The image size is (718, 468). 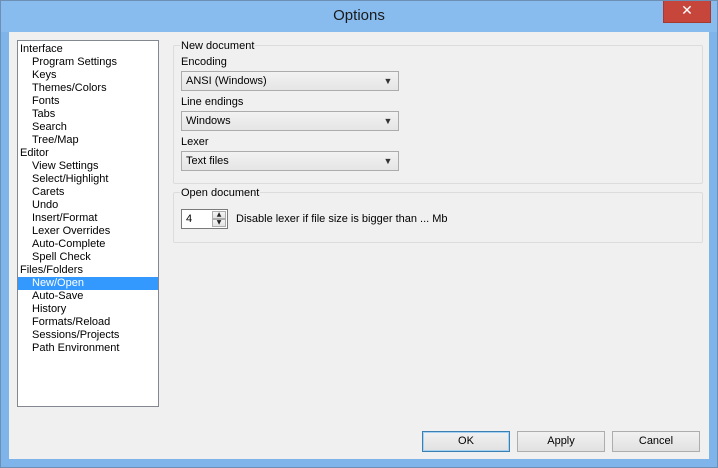 I want to click on tree-item-undo: Undo, so click(x=88, y=205).